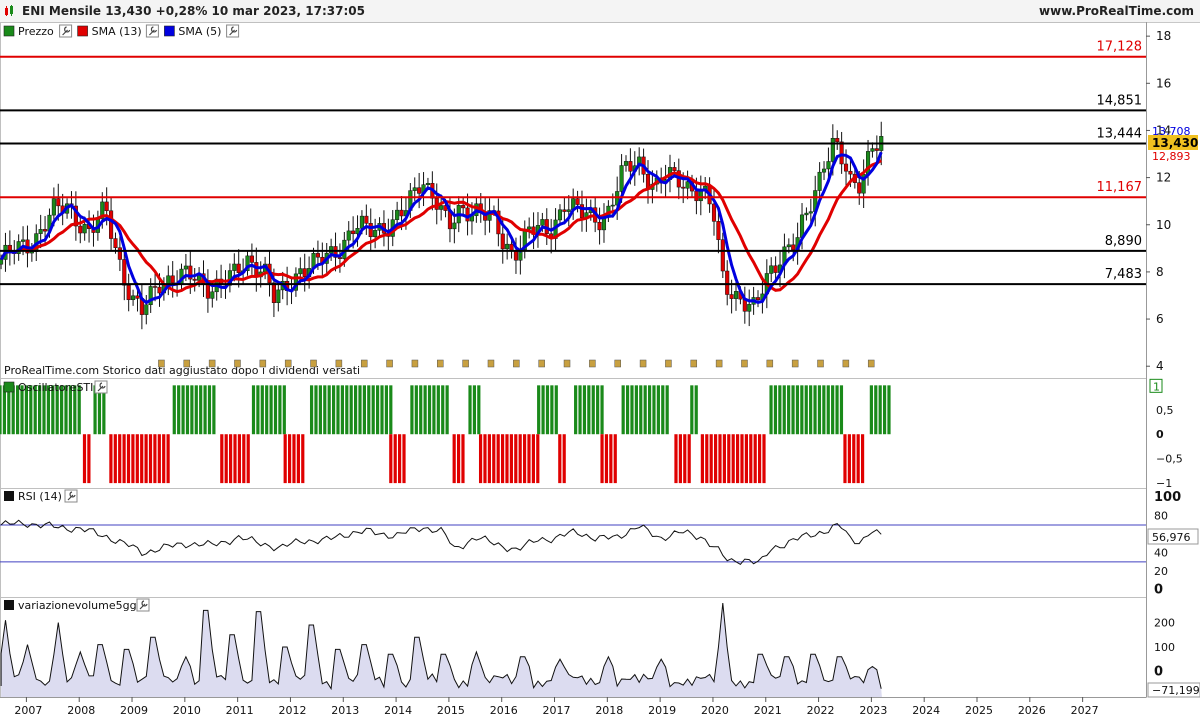 The width and height of the screenshot is (1200, 720). Describe the element at coordinates (504, 710) in the screenshot. I see `x-tick-label: 2016` at that location.